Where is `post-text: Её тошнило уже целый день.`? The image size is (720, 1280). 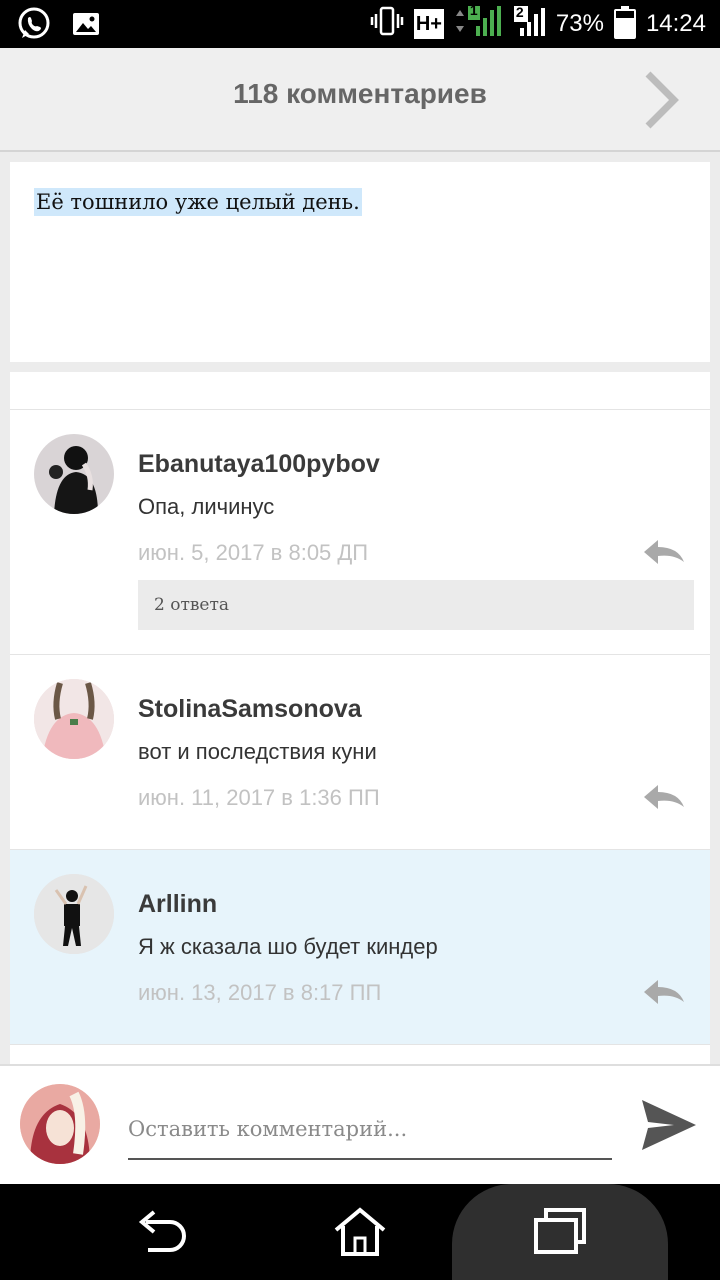
post-text: Её тошнило уже целый день. is located at coordinates (198, 202).